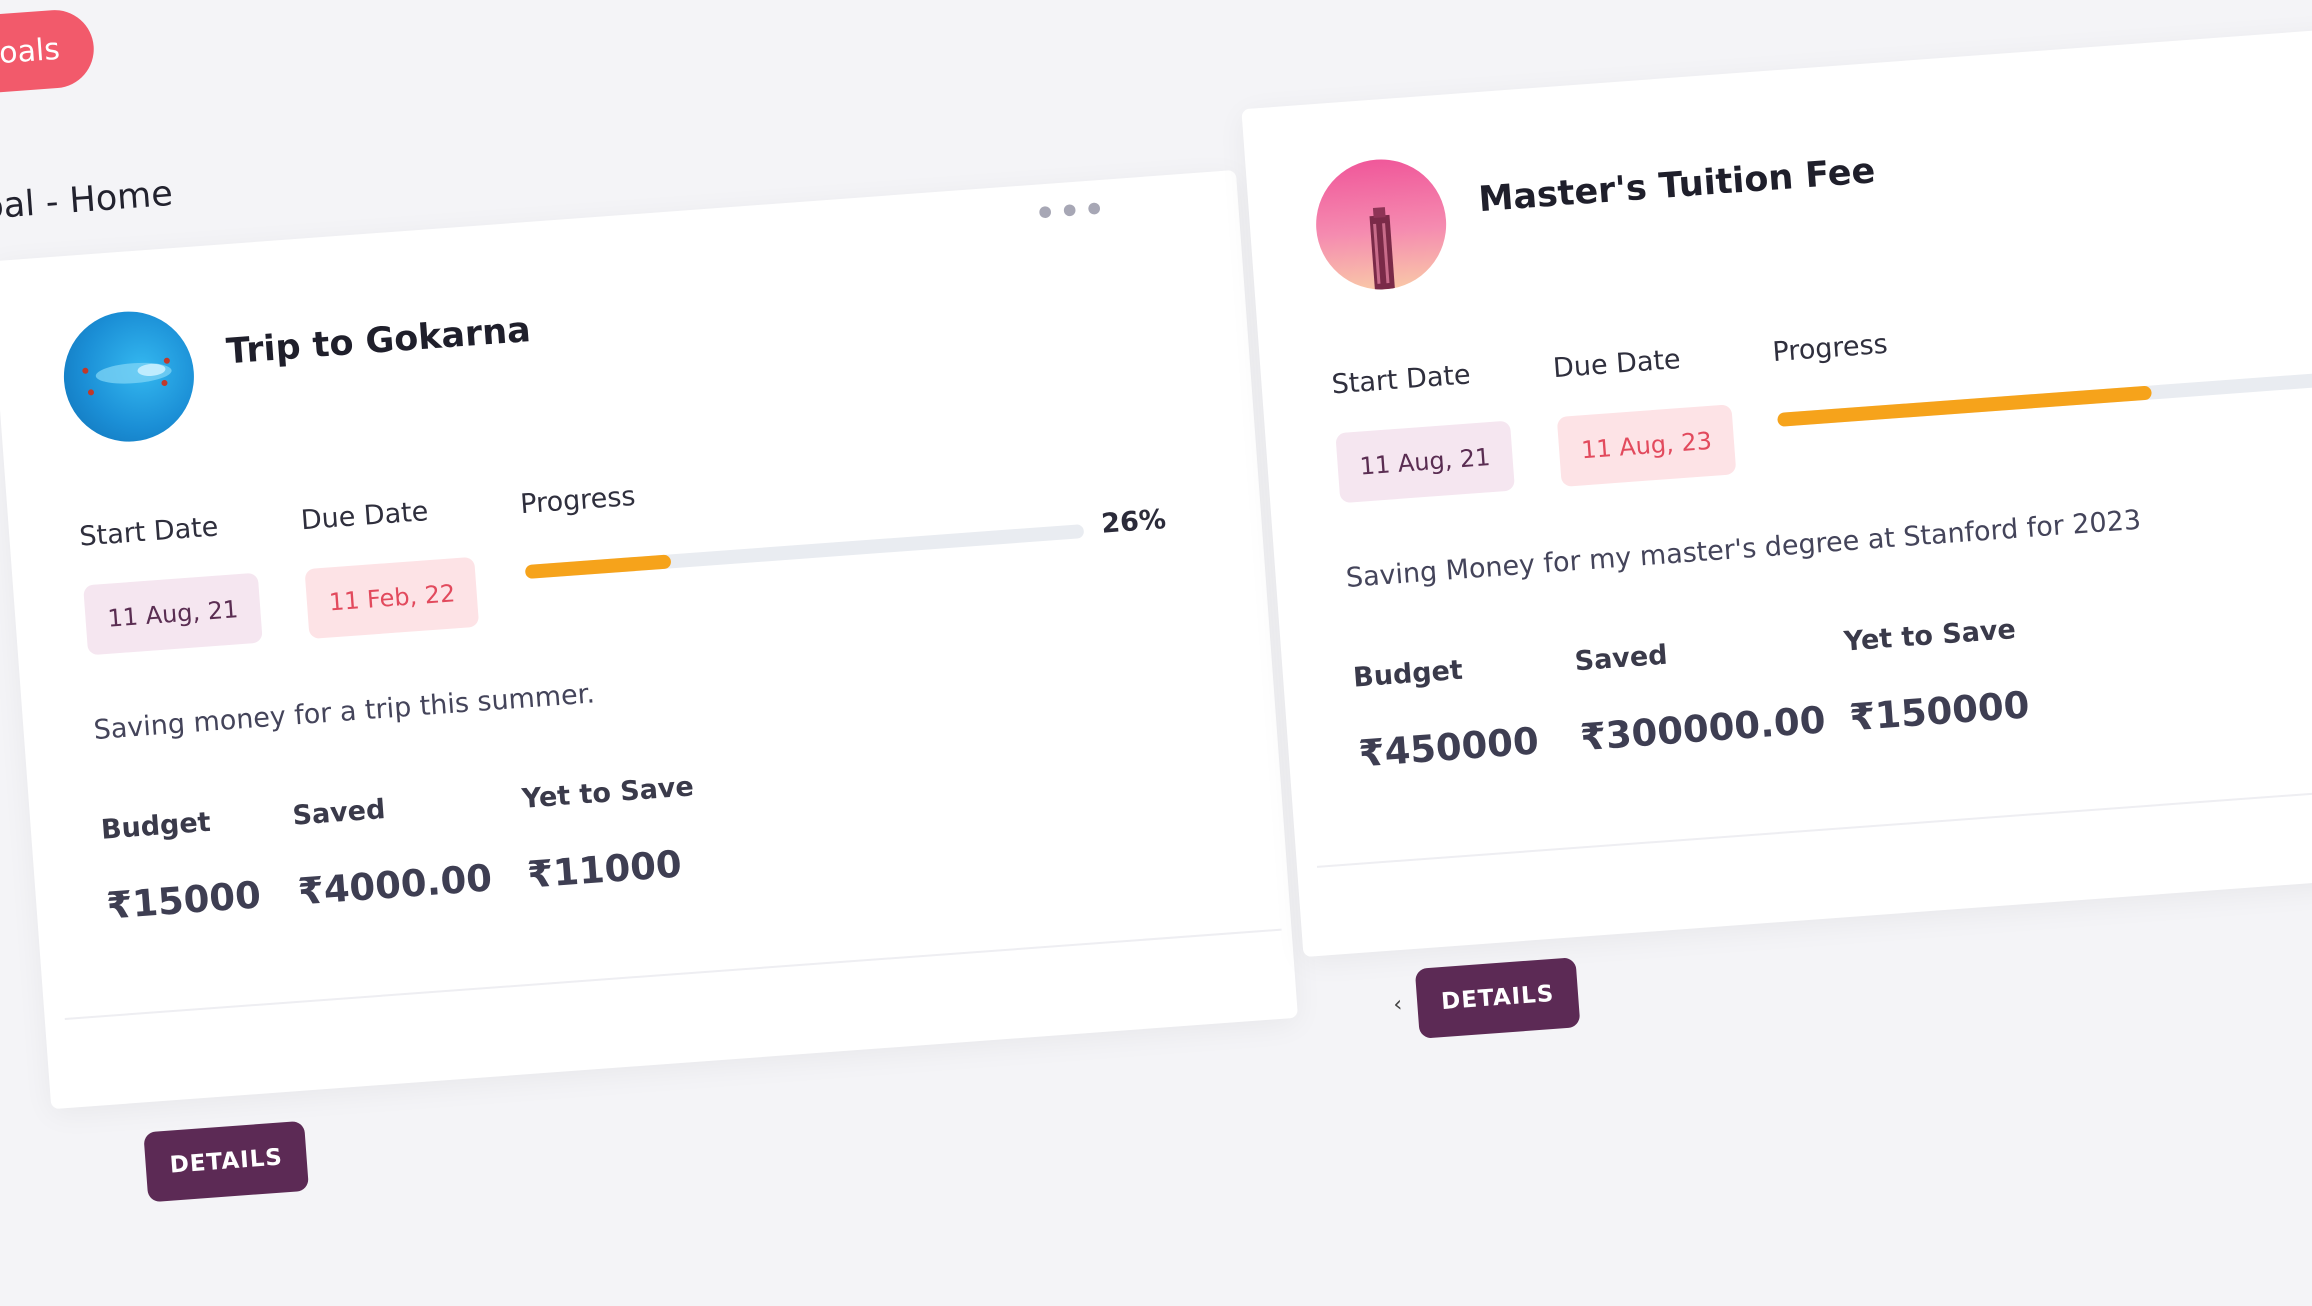 The height and width of the screenshot is (1306, 2312). Describe the element at coordinates (604, 869) in the screenshot. I see `yet-to-save-value: ₹11000` at that location.